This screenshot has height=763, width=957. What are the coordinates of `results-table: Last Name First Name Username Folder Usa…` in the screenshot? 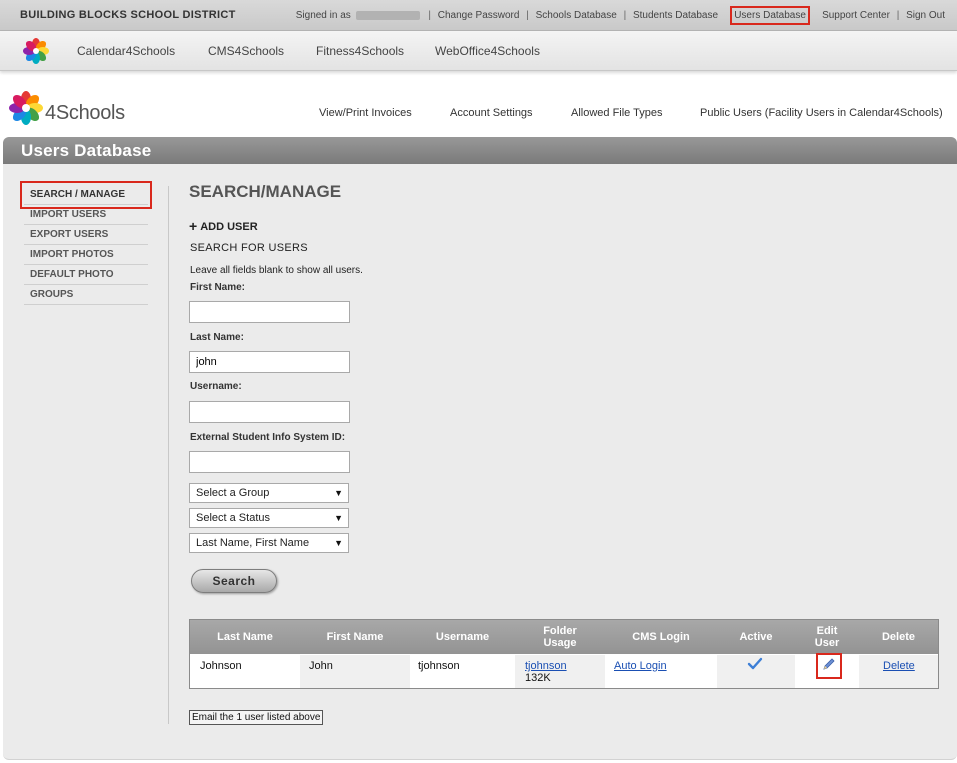 It's located at (564, 654).